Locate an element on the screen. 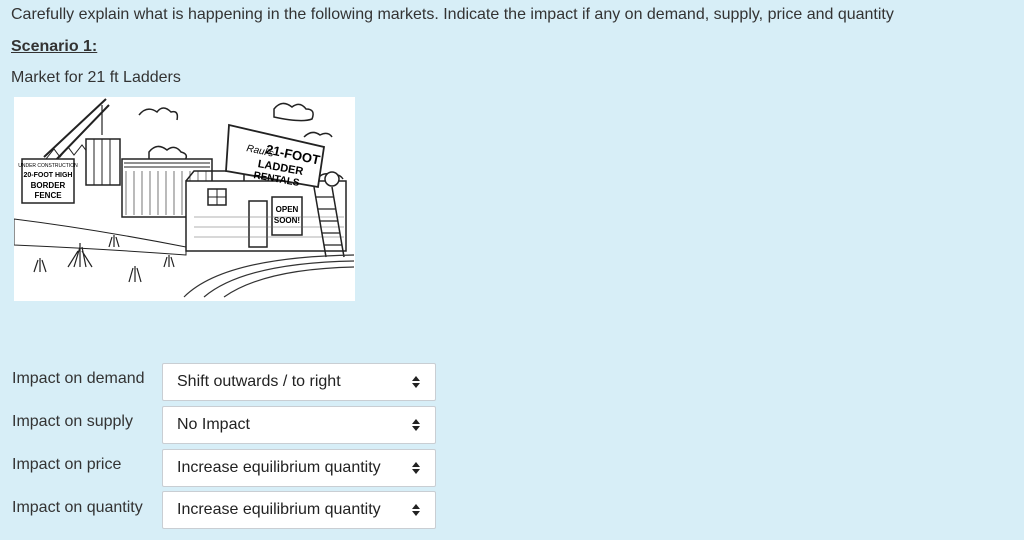 This screenshot has width=1024, height=540. impact-price-value: Increase equilibrium quantity is located at coordinates (279, 467).